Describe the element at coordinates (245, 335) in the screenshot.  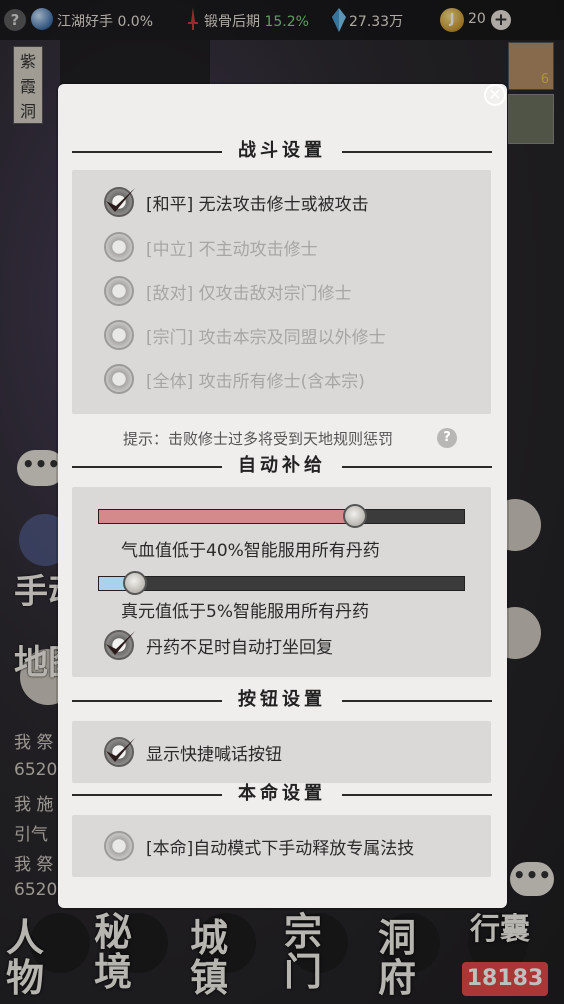
I see `battle-option-sect: [宗门] 攻击本宗及同盟以外修士` at that location.